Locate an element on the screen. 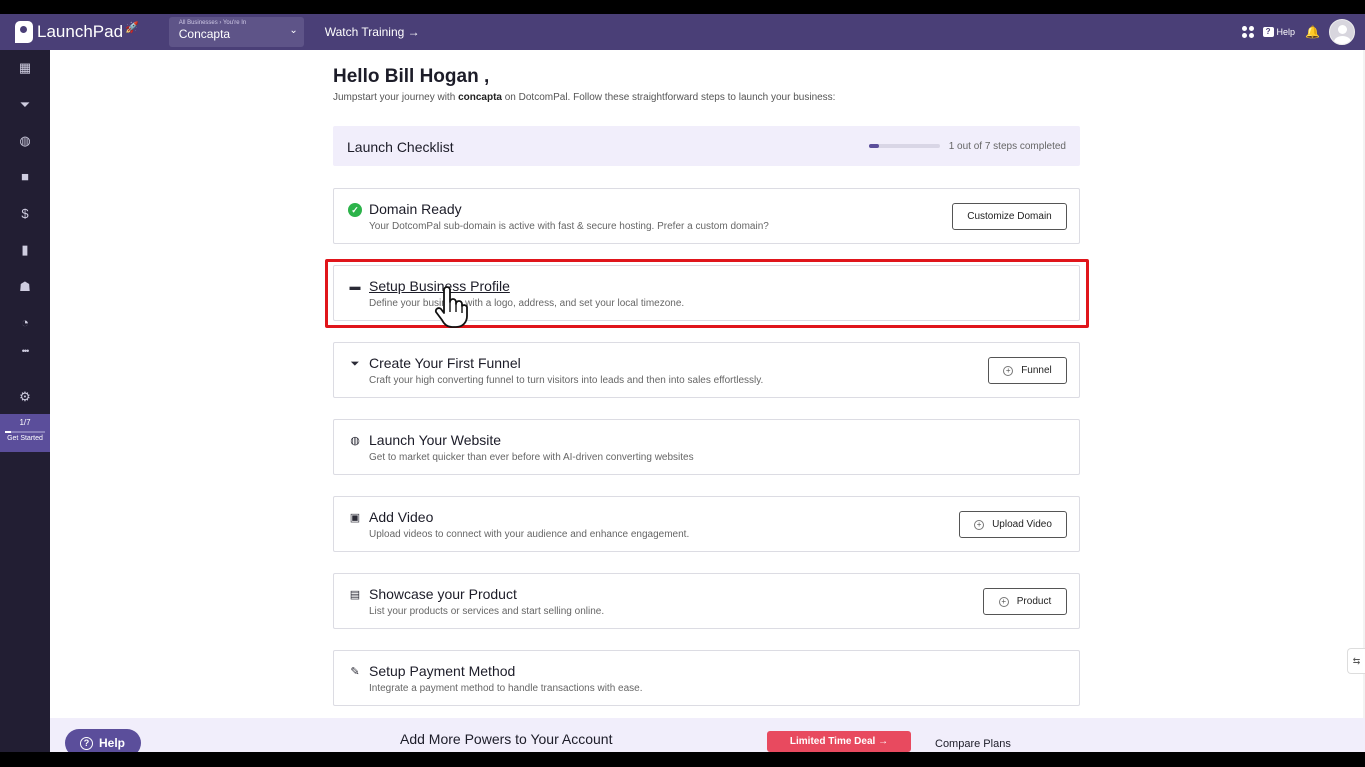 The image size is (1365, 767). logo-icon is located at coordinates (24, 32).